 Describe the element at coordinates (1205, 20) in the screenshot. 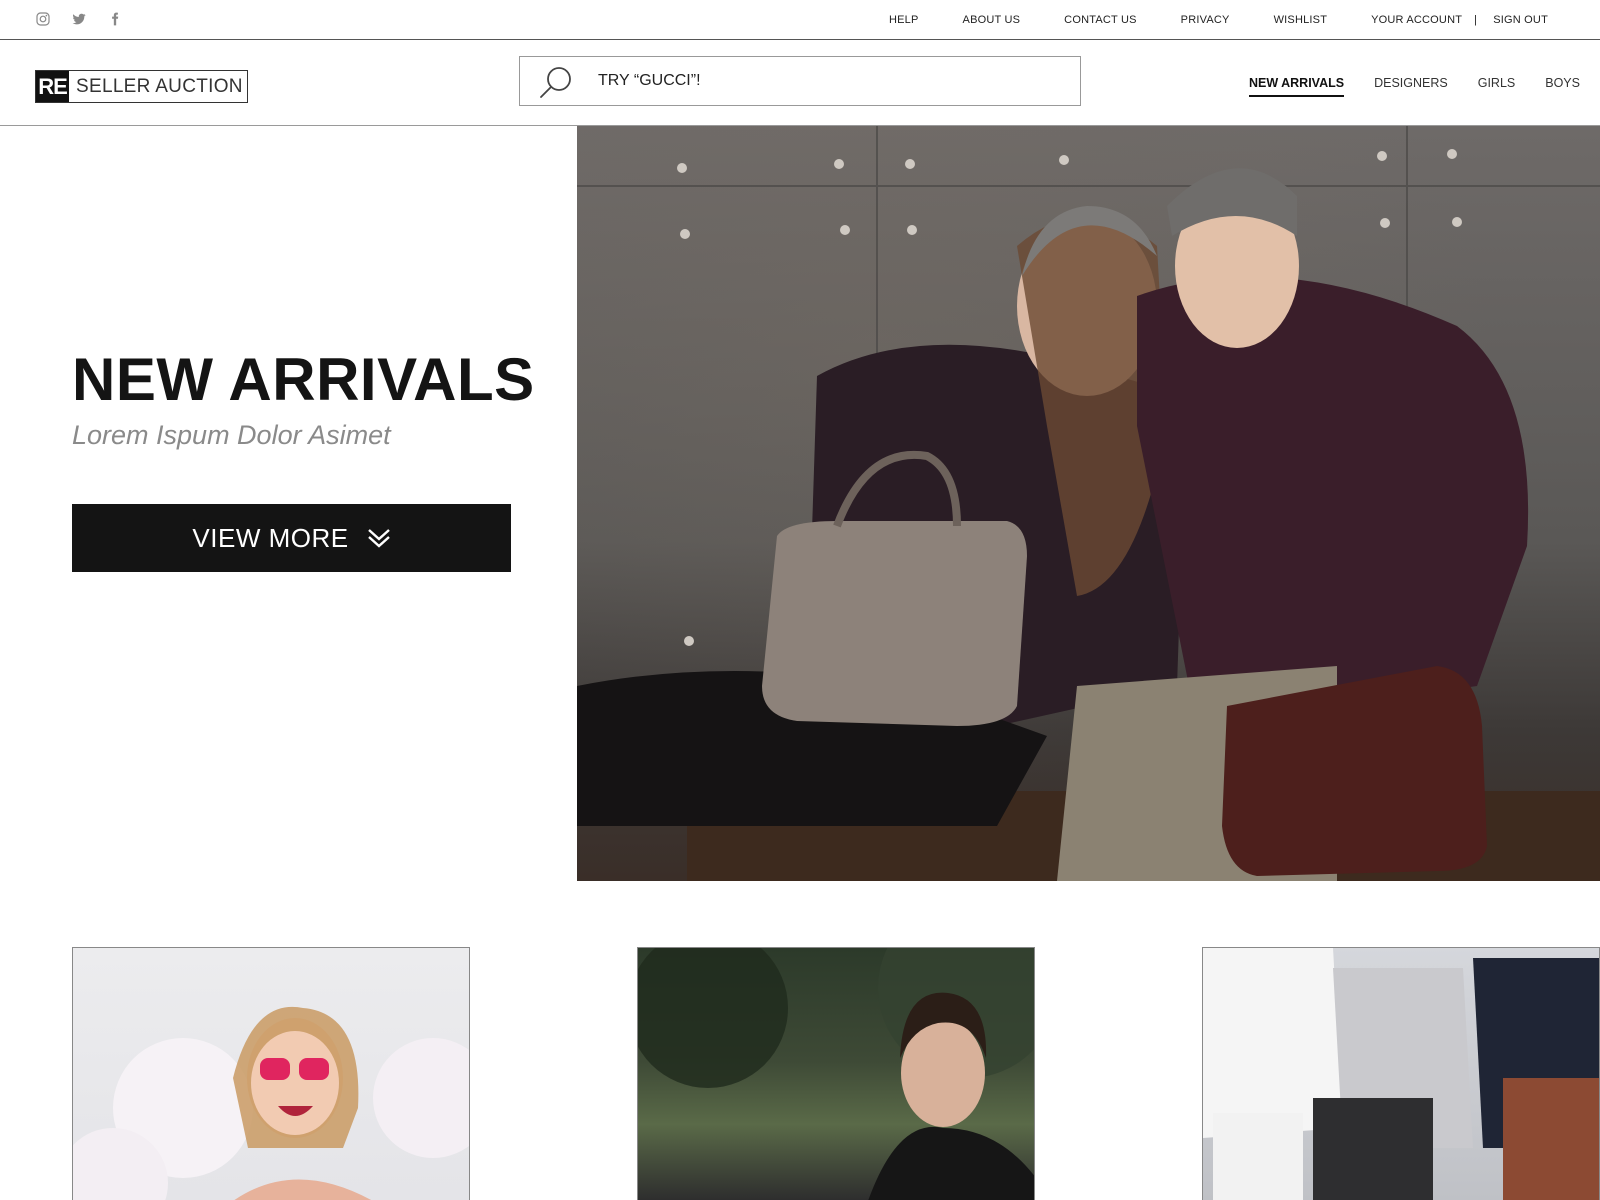

I see `privacy-link: PRIVACY` at that location.